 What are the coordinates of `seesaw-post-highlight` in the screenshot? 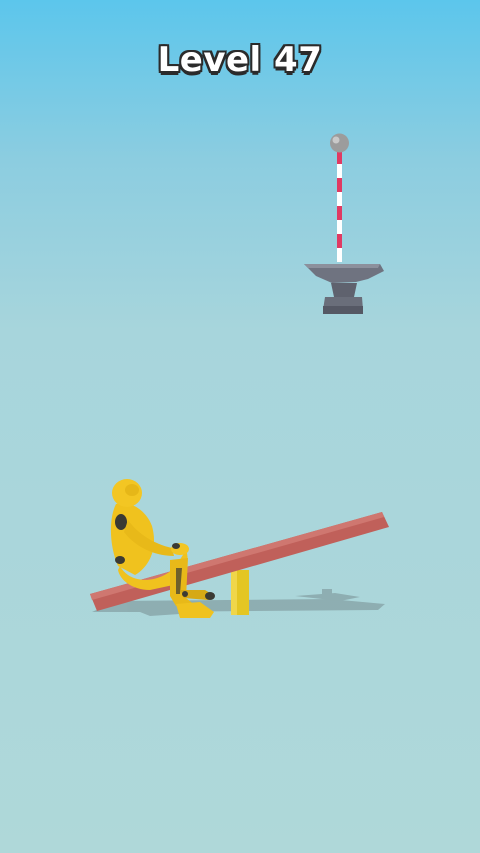 It's located at (234, 592).